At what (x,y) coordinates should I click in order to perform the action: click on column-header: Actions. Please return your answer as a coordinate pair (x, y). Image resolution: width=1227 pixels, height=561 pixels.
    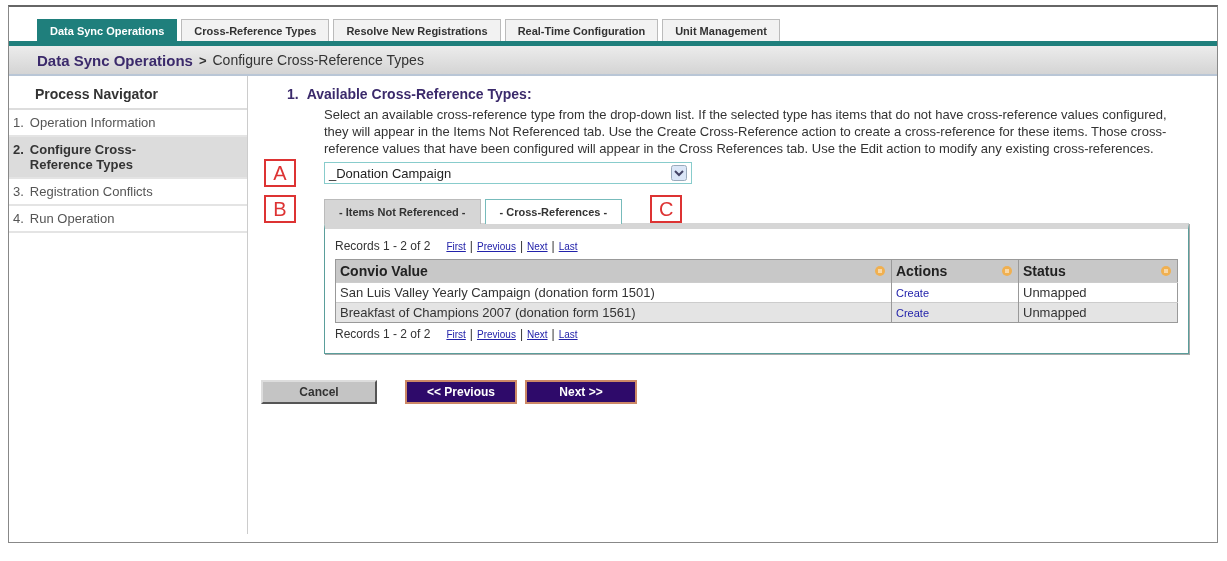
    Looking at the image, I should click on (955, 271).